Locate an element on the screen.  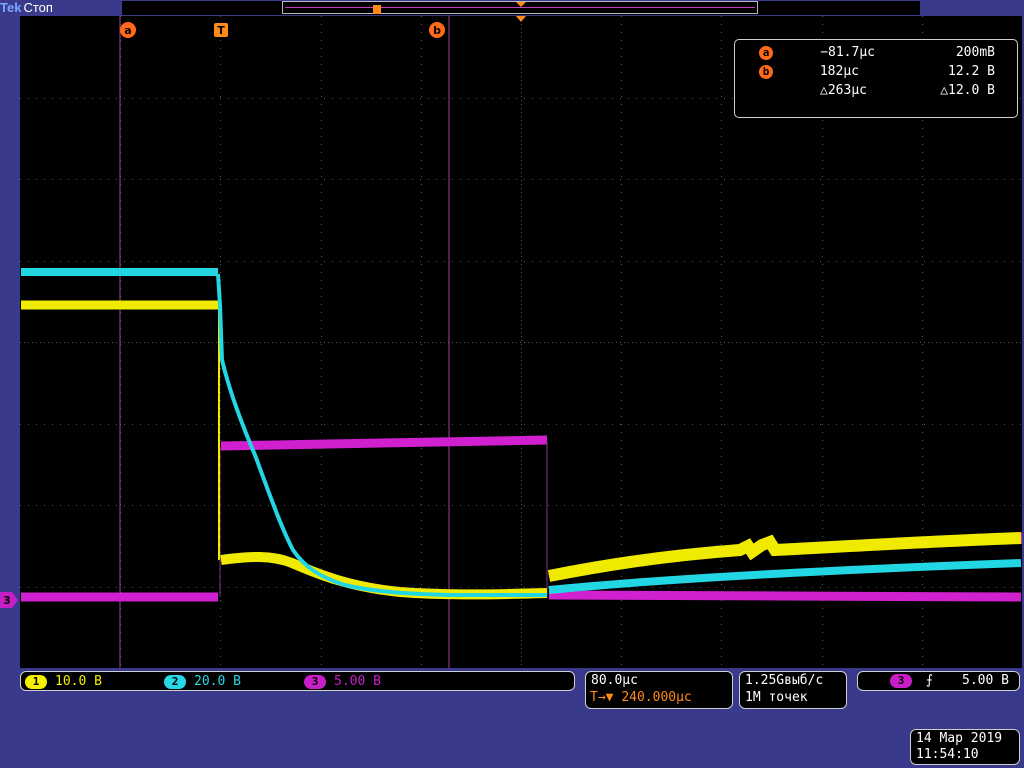
cursor-a-time: −81.7μс is located at coordinates (847, 52).